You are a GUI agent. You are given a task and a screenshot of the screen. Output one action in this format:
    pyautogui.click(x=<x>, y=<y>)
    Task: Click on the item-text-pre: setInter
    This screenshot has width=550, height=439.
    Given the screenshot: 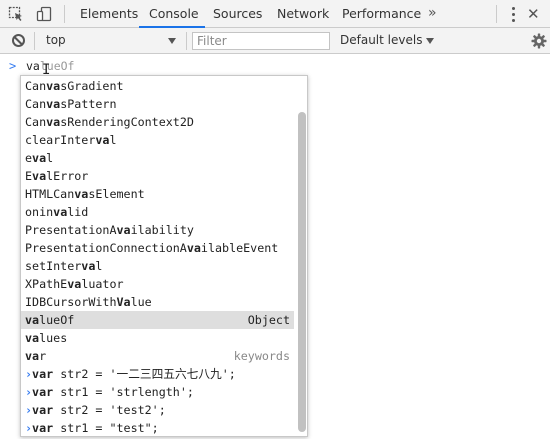 What is the action you would take?
    pyautogui.click(x=53, y=266)
    